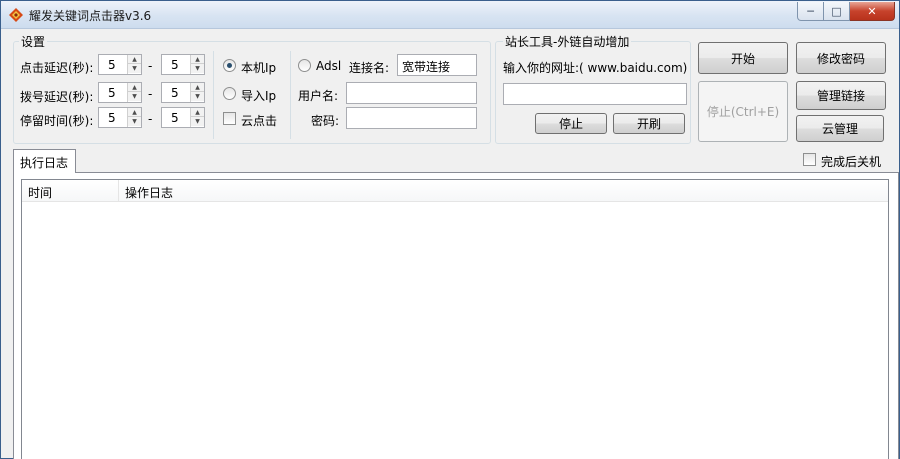  Describe the element at coordinates (229, 93) in the screenshot. I see `import-ip-radio` at that location.